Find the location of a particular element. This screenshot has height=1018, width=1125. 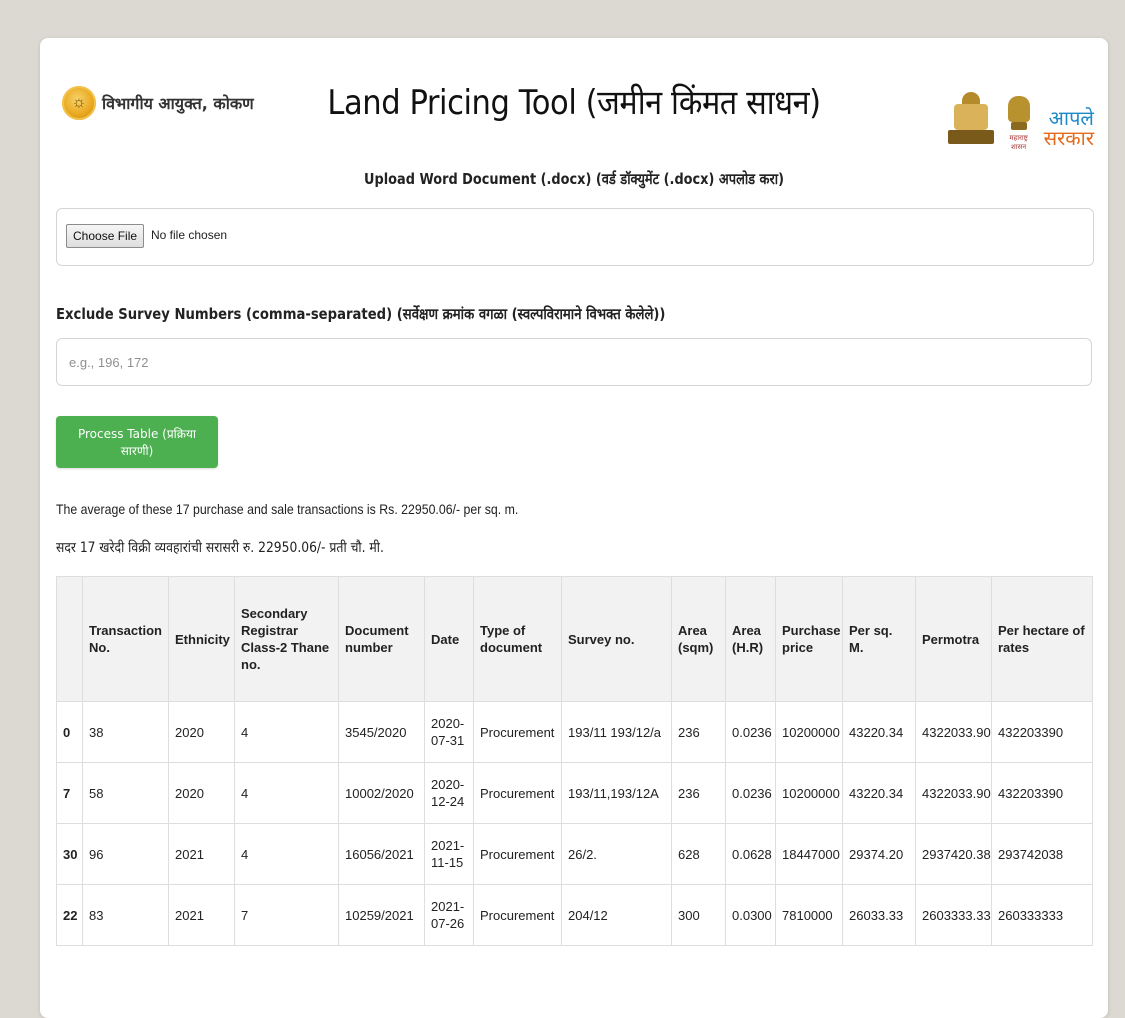

emblem-caption: महाराष्ट्र शासन is located at coordinates (1018, 142).